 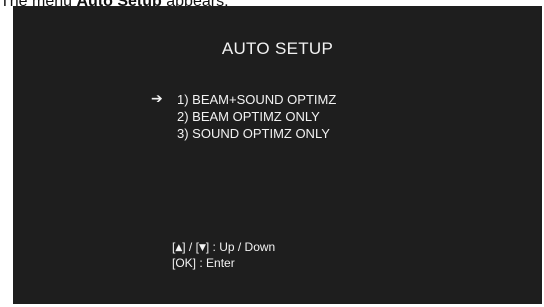 I want to click on up-triangle-icon: ▲, so click(x=179, y=248).